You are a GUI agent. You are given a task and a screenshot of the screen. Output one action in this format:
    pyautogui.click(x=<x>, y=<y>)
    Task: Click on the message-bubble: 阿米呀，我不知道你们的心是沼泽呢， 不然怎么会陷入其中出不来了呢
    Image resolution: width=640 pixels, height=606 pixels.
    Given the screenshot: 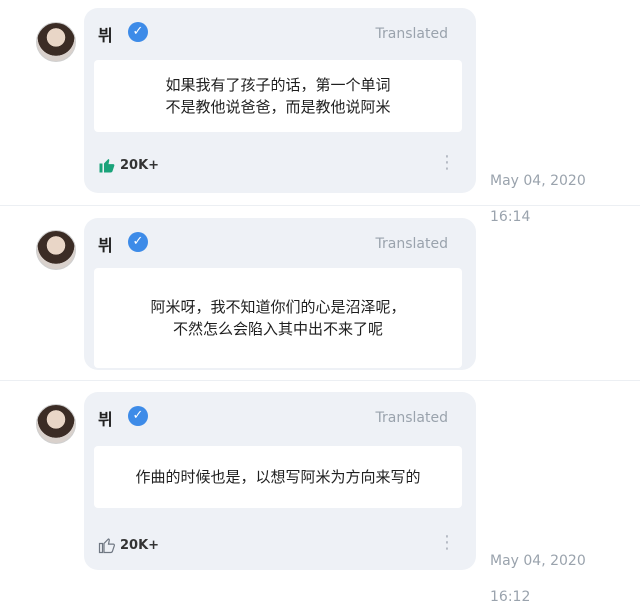 What is the action you would take?
    pyautogui.click(x=278, y=318)
    